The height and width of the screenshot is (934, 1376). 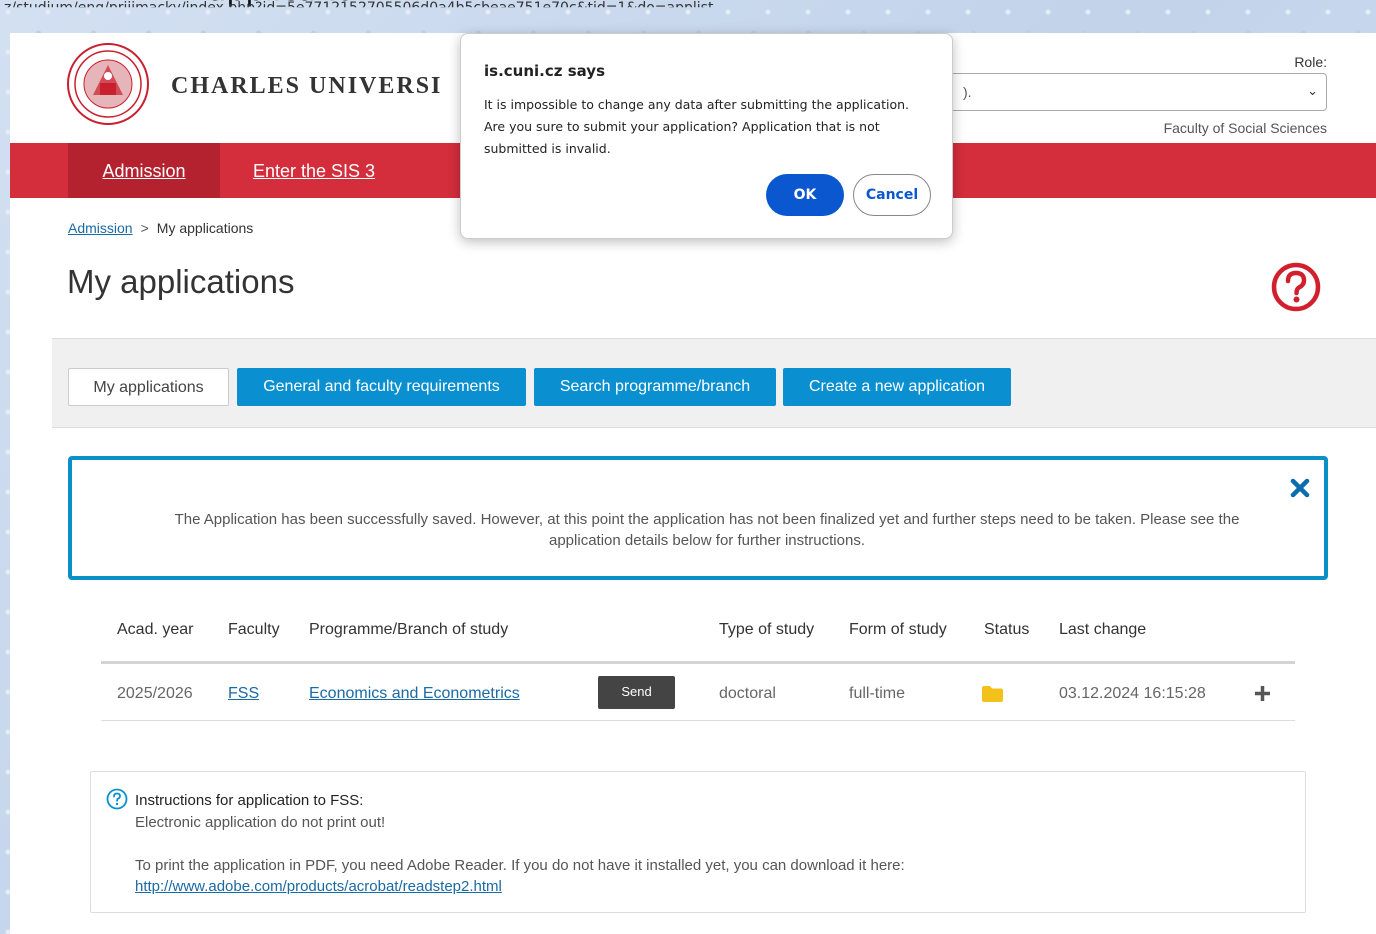 I want to click on close-icon, so click(x=1300, y=488).